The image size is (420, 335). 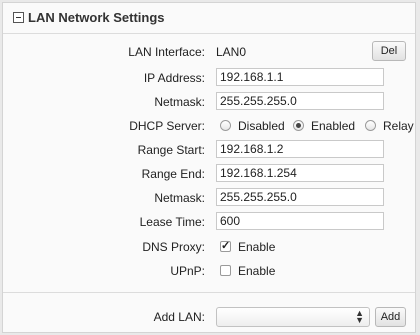 I want to click on dhcp-relay-label: Relay, so click(x=398, y=126).